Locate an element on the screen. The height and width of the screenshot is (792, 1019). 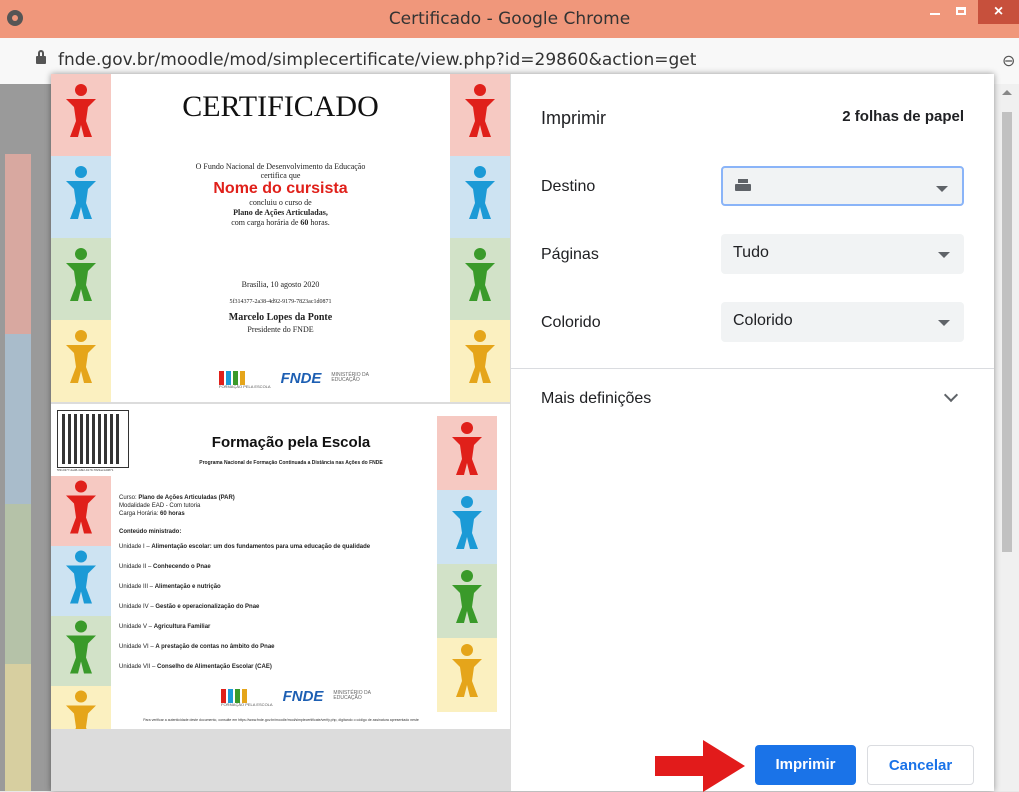
print-heading: Imprimir is located at coordinates (573, 118).